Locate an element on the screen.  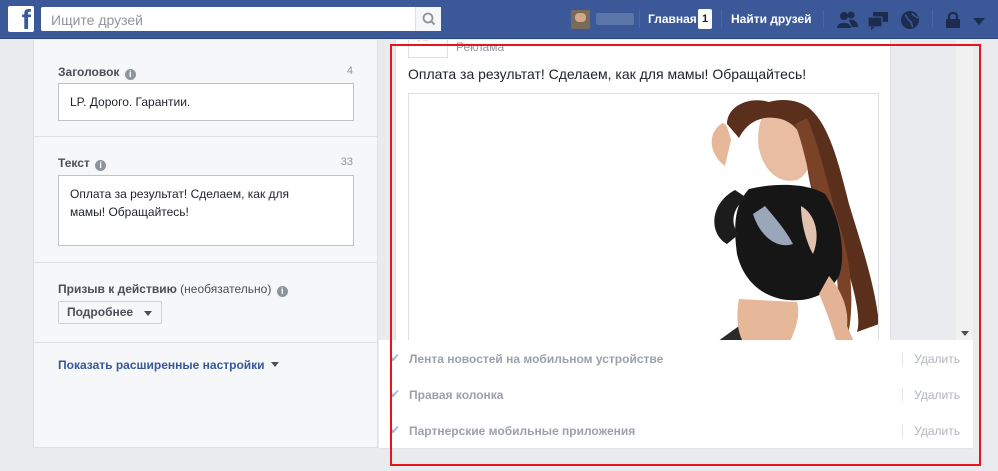
text-label: Текст i is located at coordinates (82, 163).